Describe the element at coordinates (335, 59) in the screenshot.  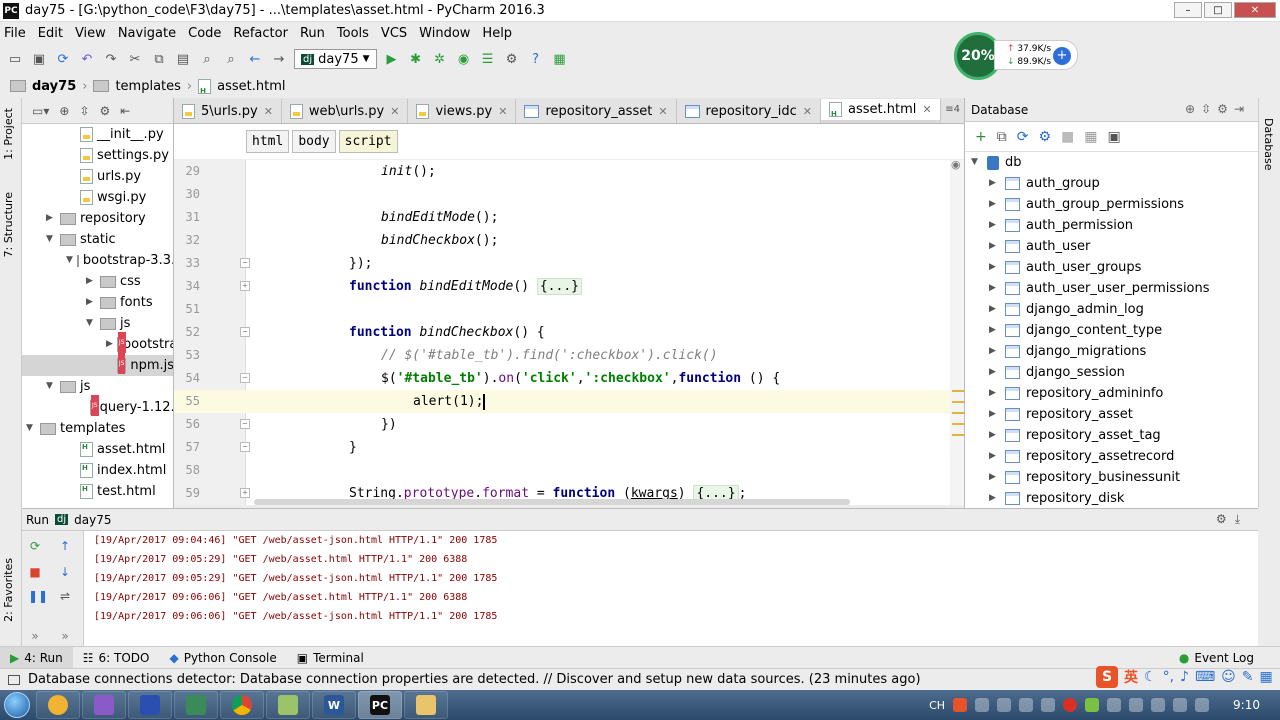
I see `run-config-select: dj day75 ▼` at that location.